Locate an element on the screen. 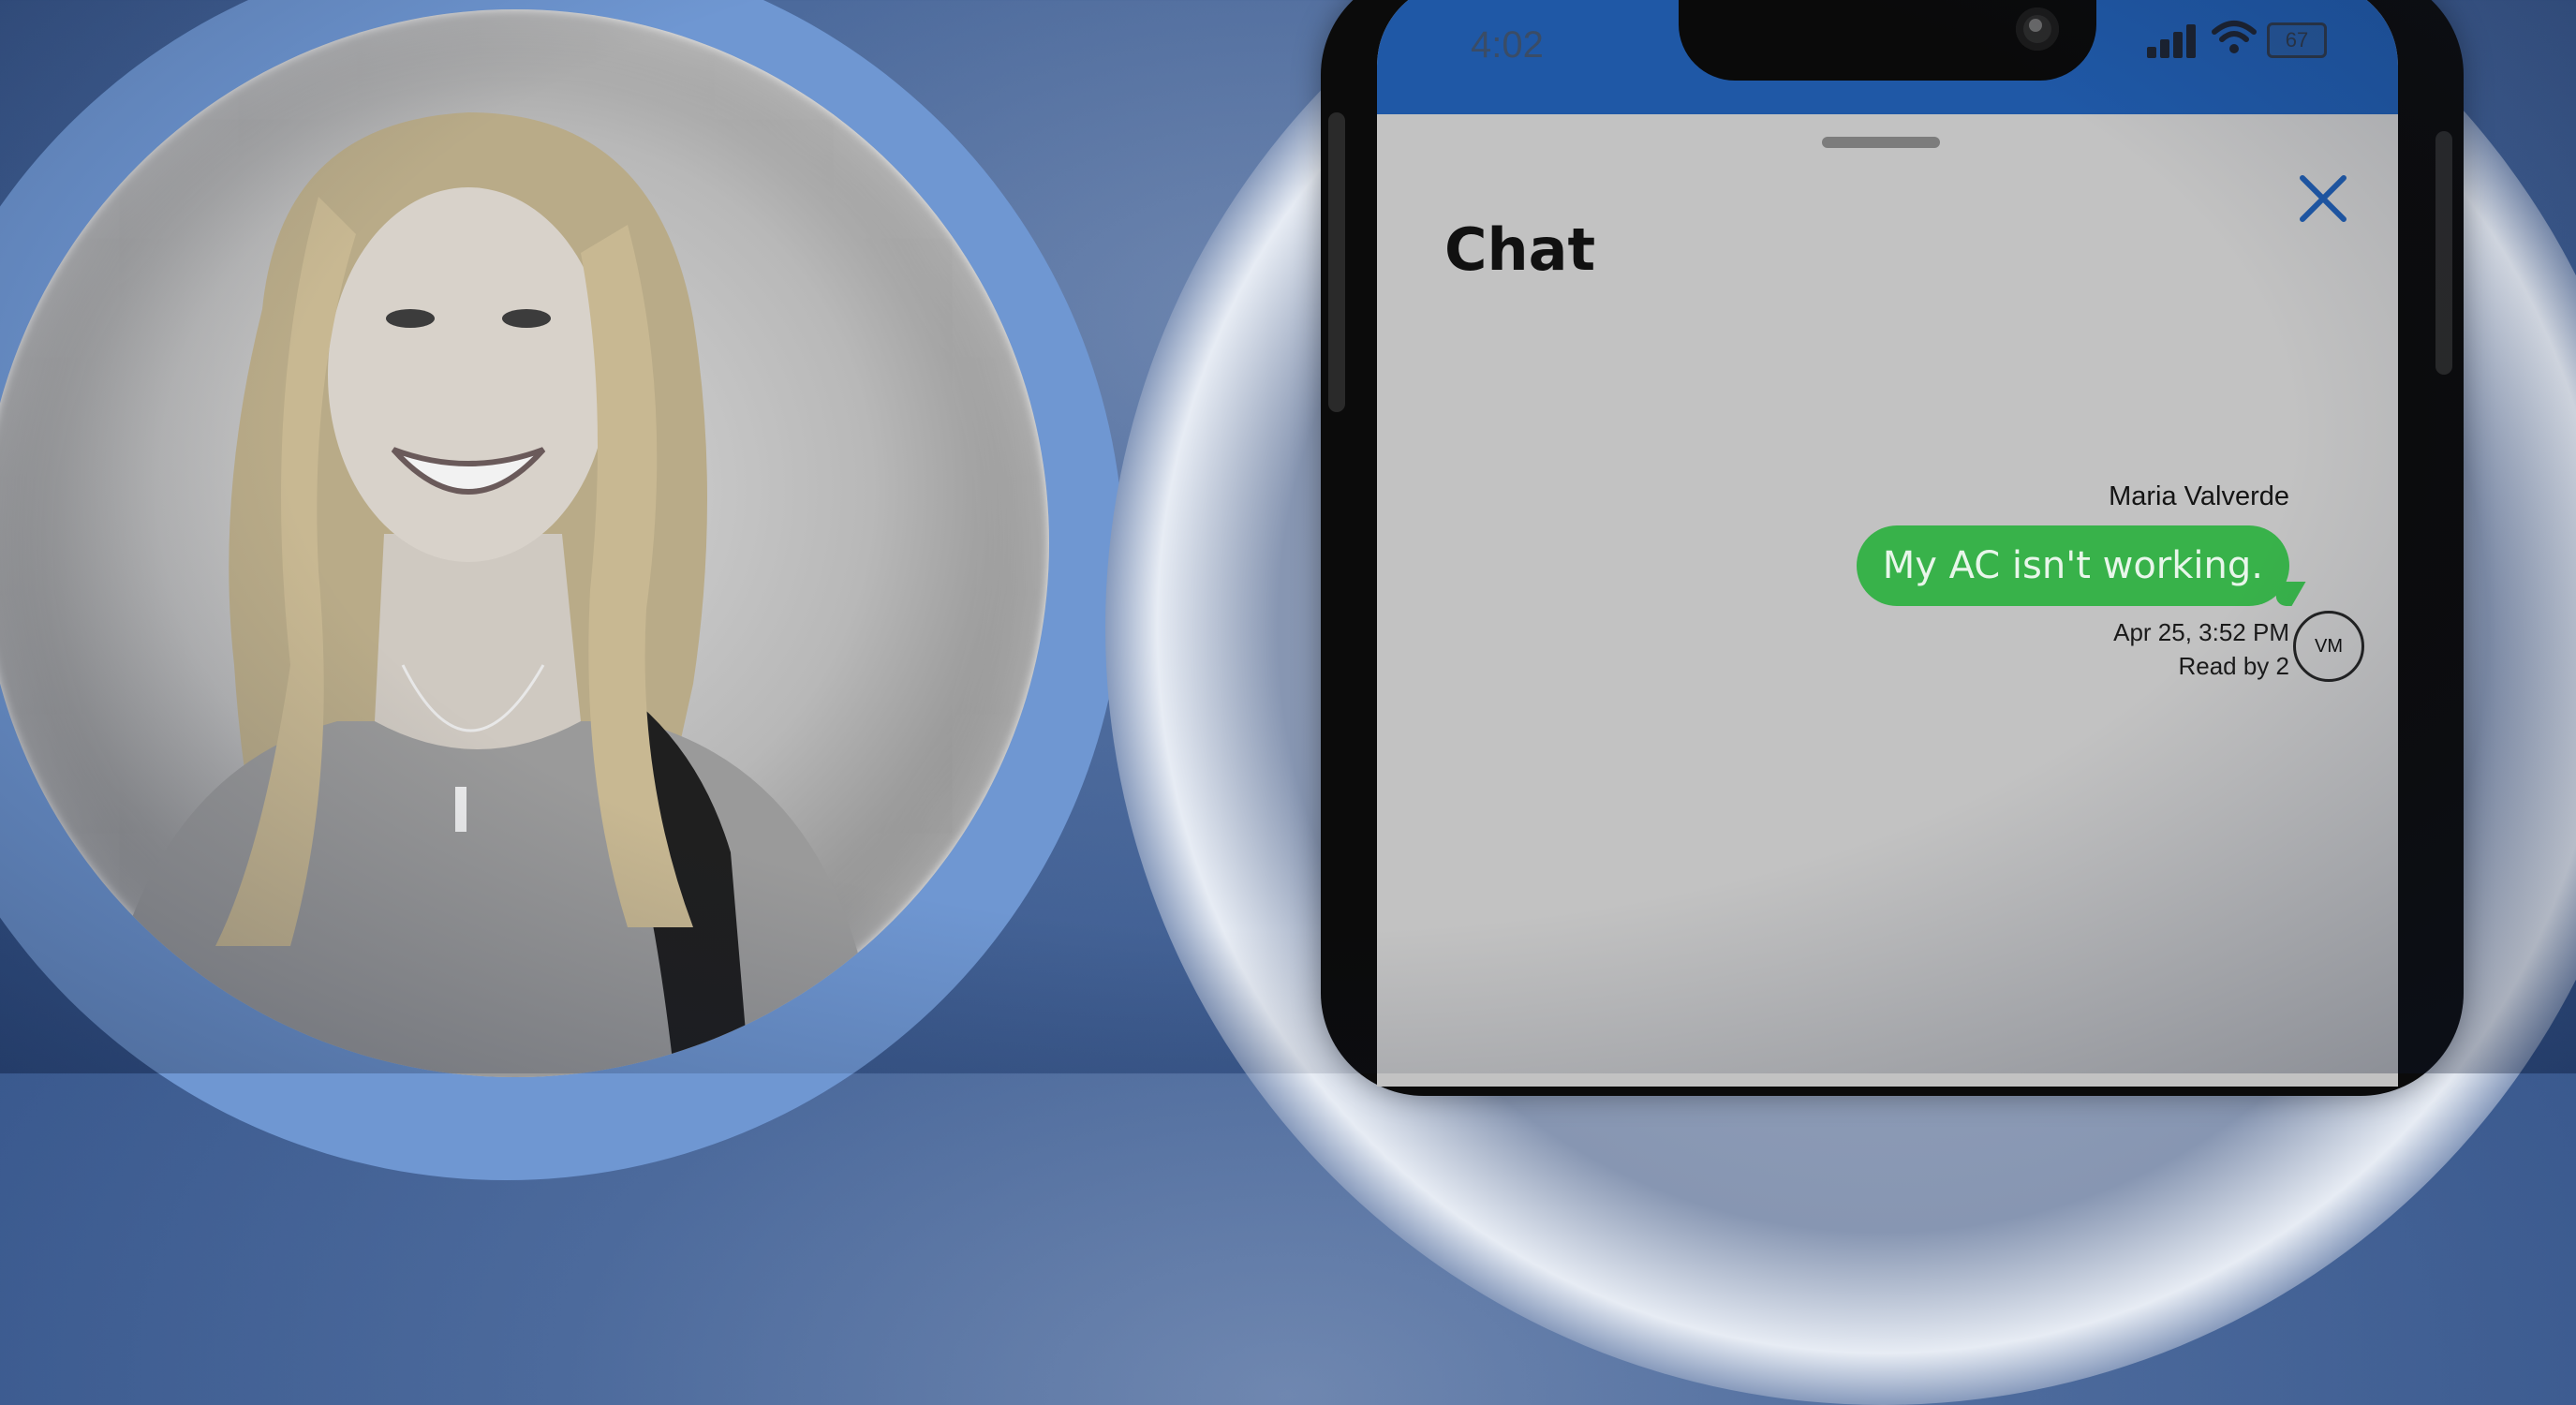  message-meta: Apr 25, 3:52 PM Read by 2 is located at coordinates (2073, 649).